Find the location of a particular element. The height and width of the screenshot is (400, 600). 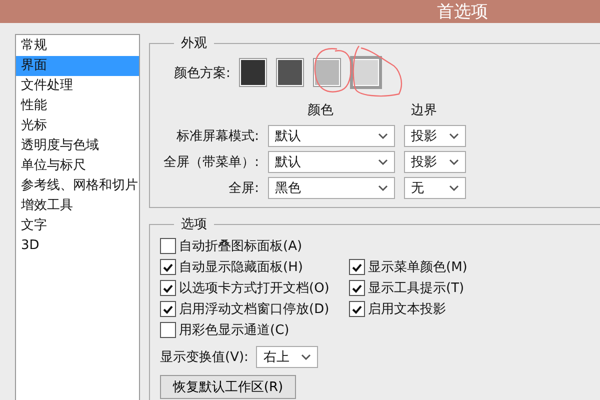

sidebar-item: 增效工具 is located at coordinates (77, 206).